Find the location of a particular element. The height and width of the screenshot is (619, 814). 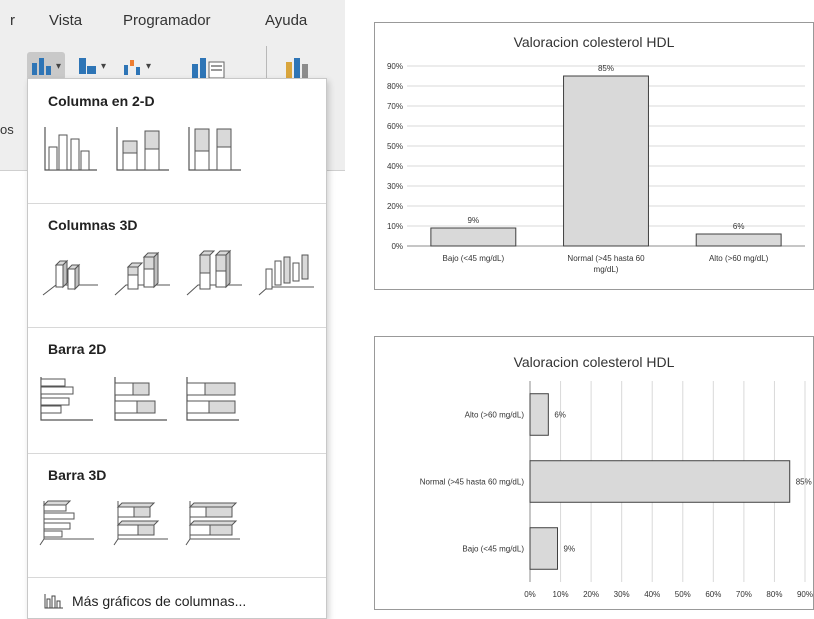

insert-waterfall-chart-button: ▾ is located at coordinates (137, 66).